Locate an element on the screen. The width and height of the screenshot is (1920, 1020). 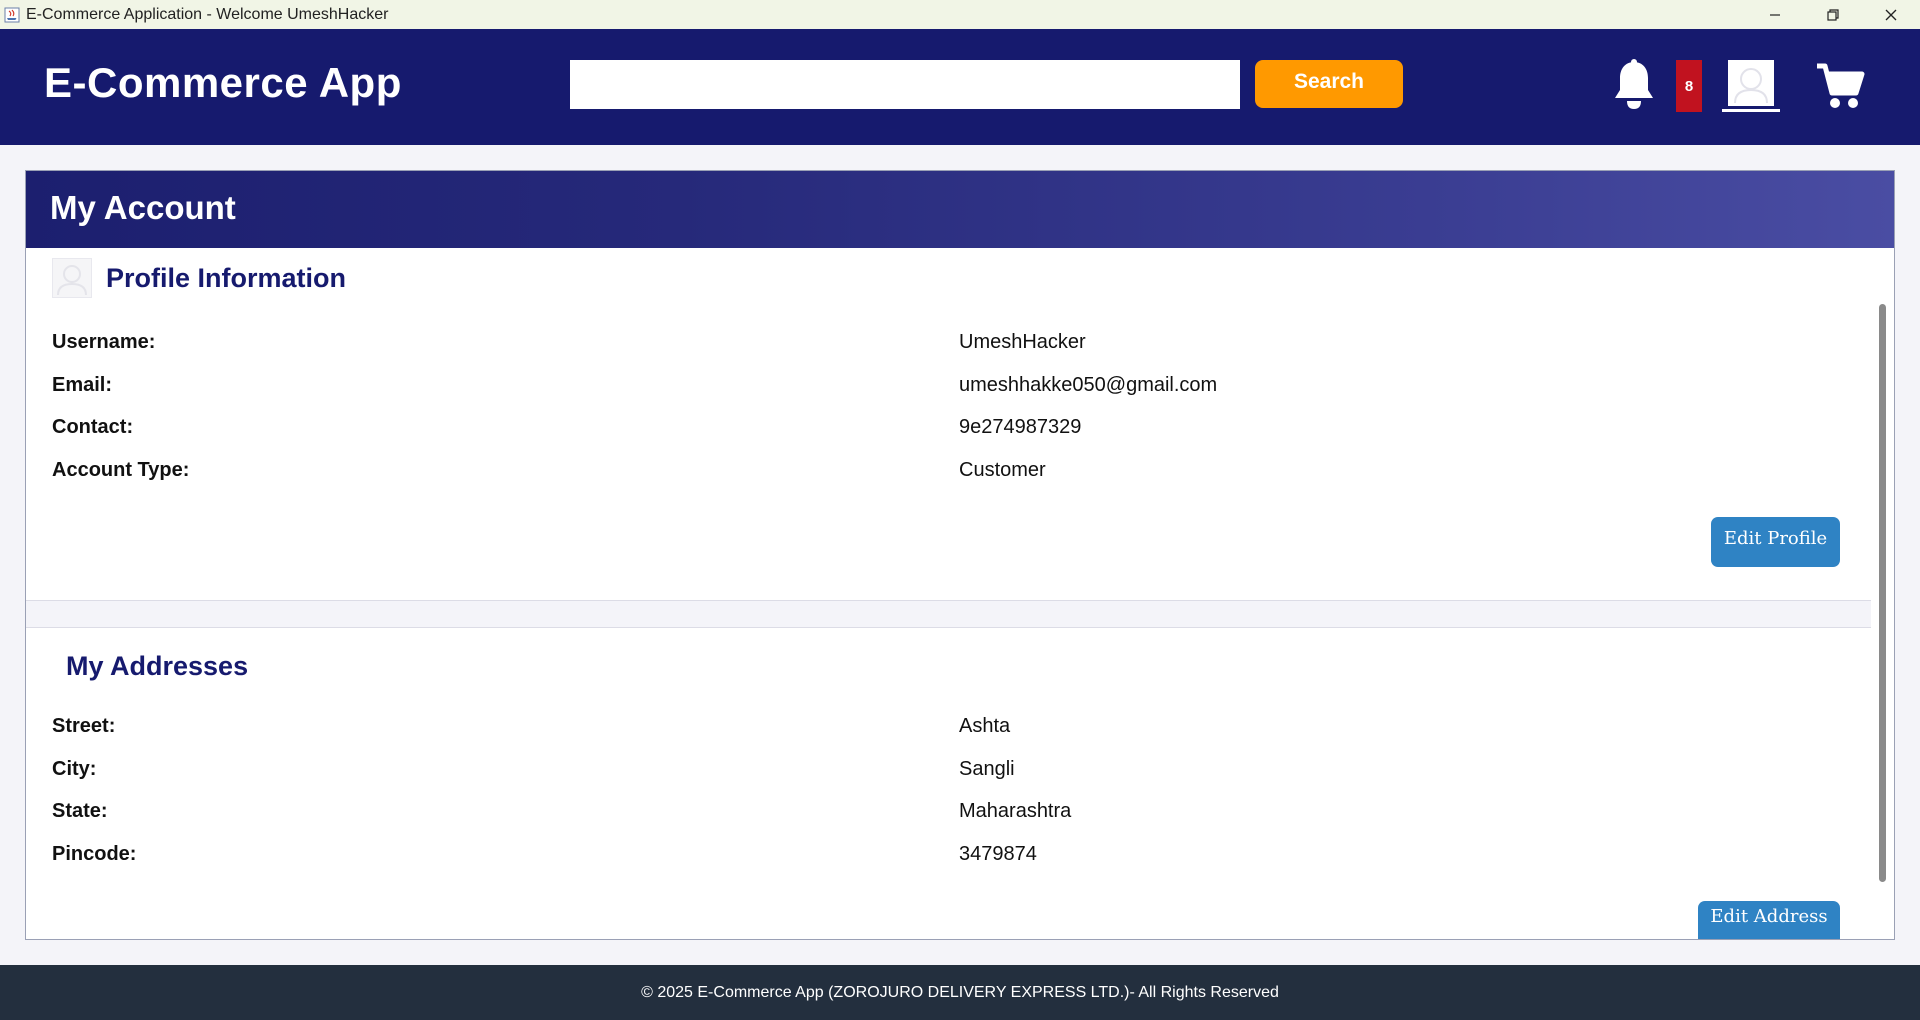
account-type-value: Customer is located at coordinates (1002, 470).